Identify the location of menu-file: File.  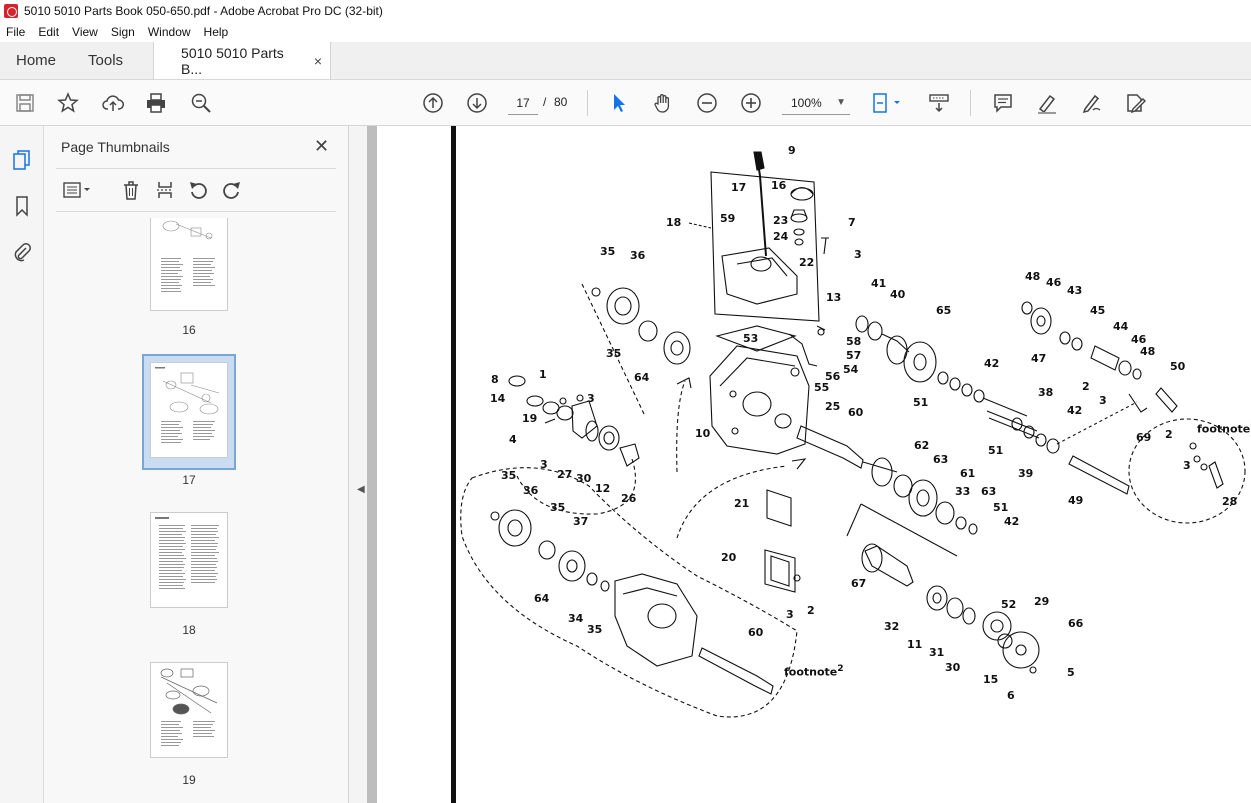
(15, 32).